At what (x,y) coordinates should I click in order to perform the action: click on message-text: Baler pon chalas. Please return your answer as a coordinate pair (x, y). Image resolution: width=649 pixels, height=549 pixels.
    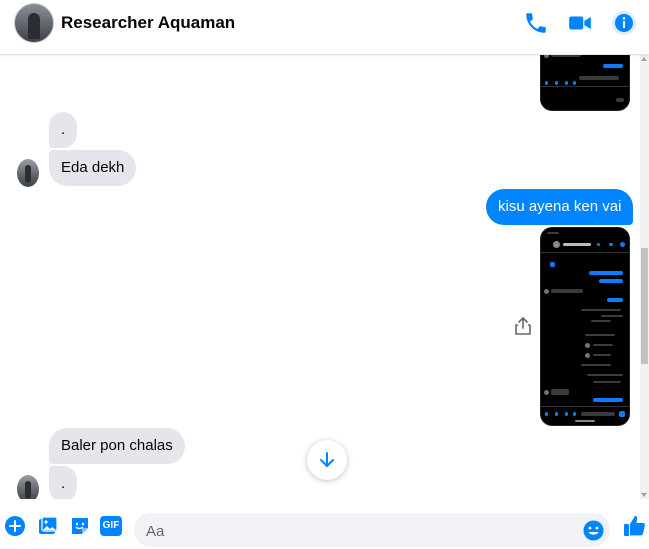
    Looking at the image, I should click on (117, 445).